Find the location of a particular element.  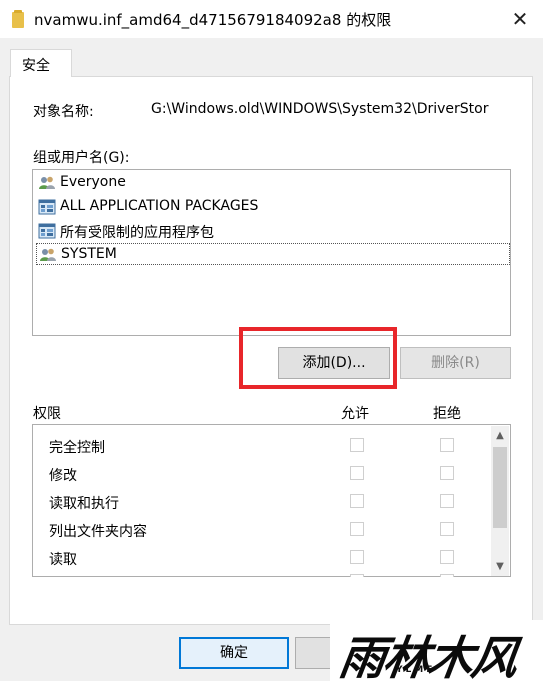

list-item-label: Everyone is located at coordinates (93, 182).